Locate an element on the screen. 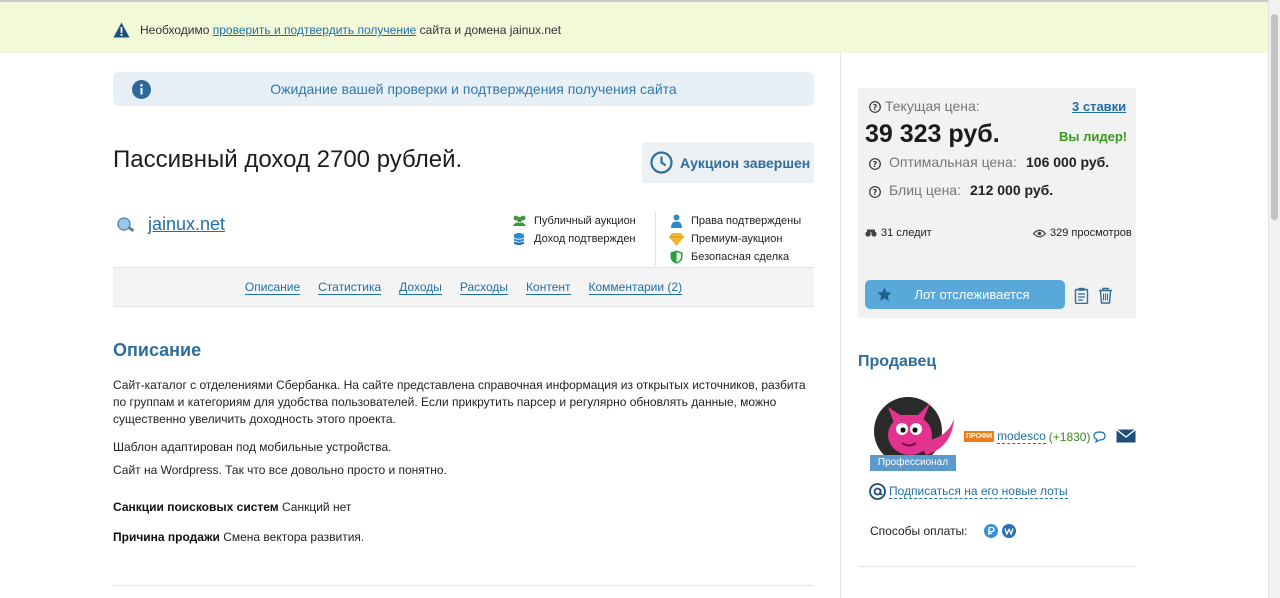 Image resolution: width=1280 pixels, height=598 pixels. feature-premium-auction: Премиум-аукцион is located at coordinates (735, 239).